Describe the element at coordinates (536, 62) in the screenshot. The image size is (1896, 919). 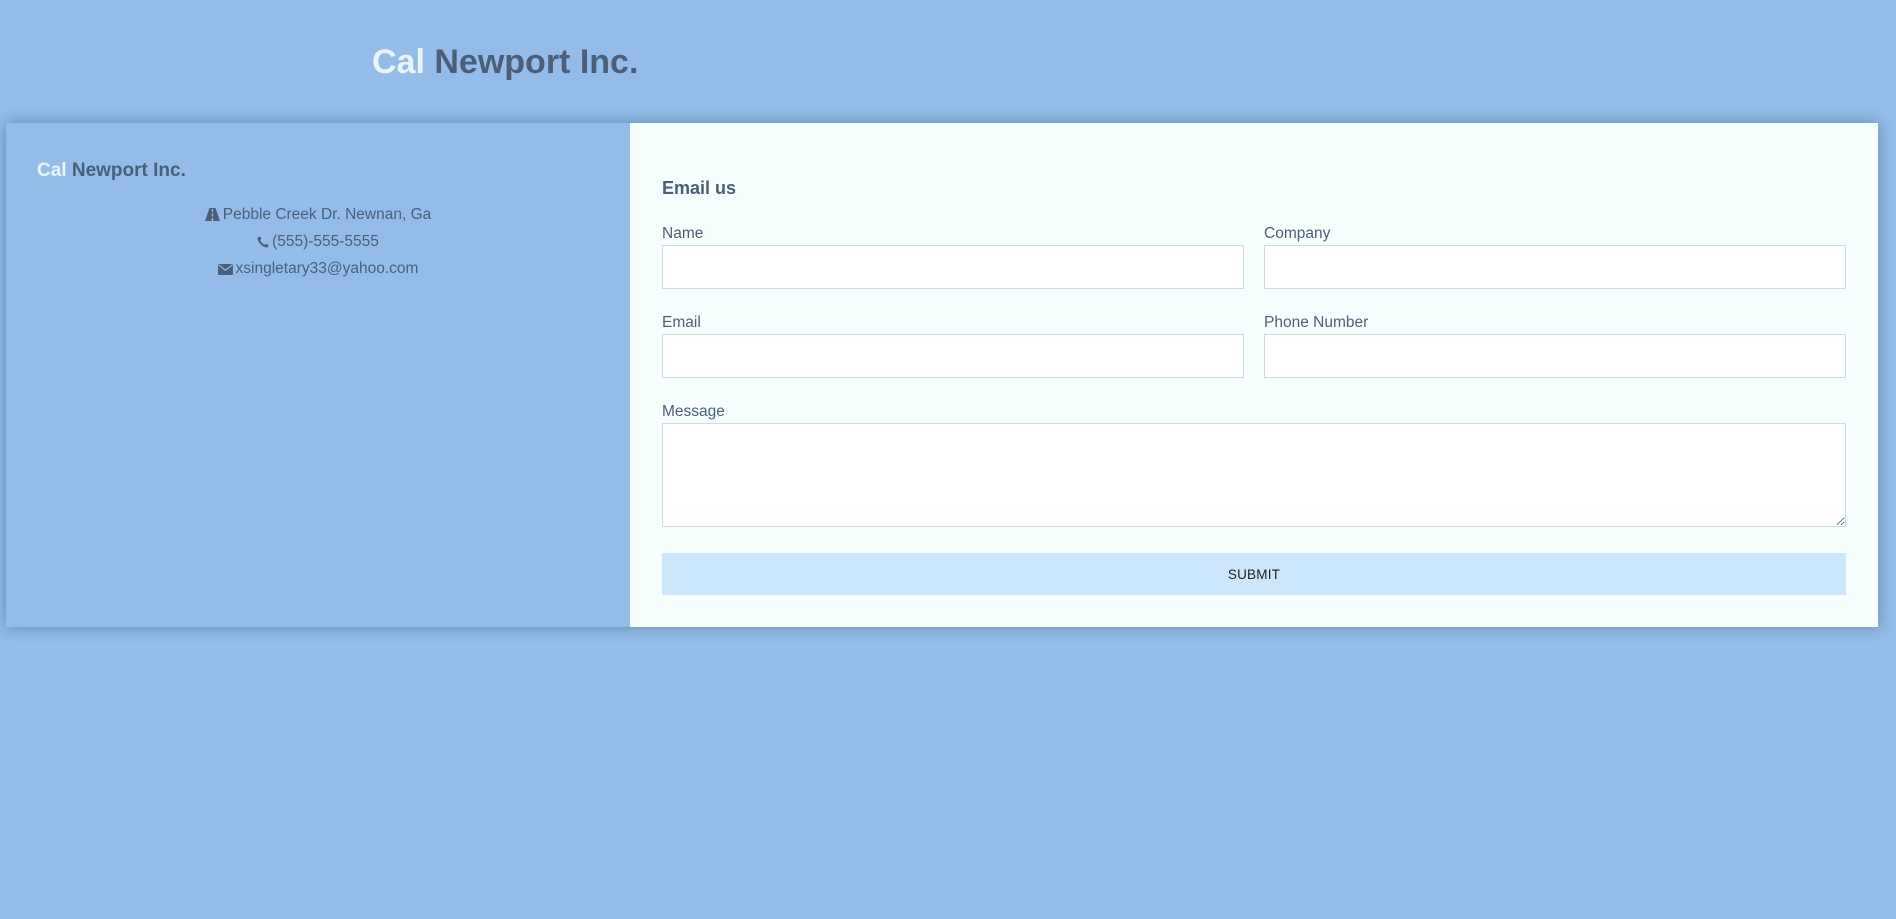
I see `brand-rest: Newport Inc.` at that location.